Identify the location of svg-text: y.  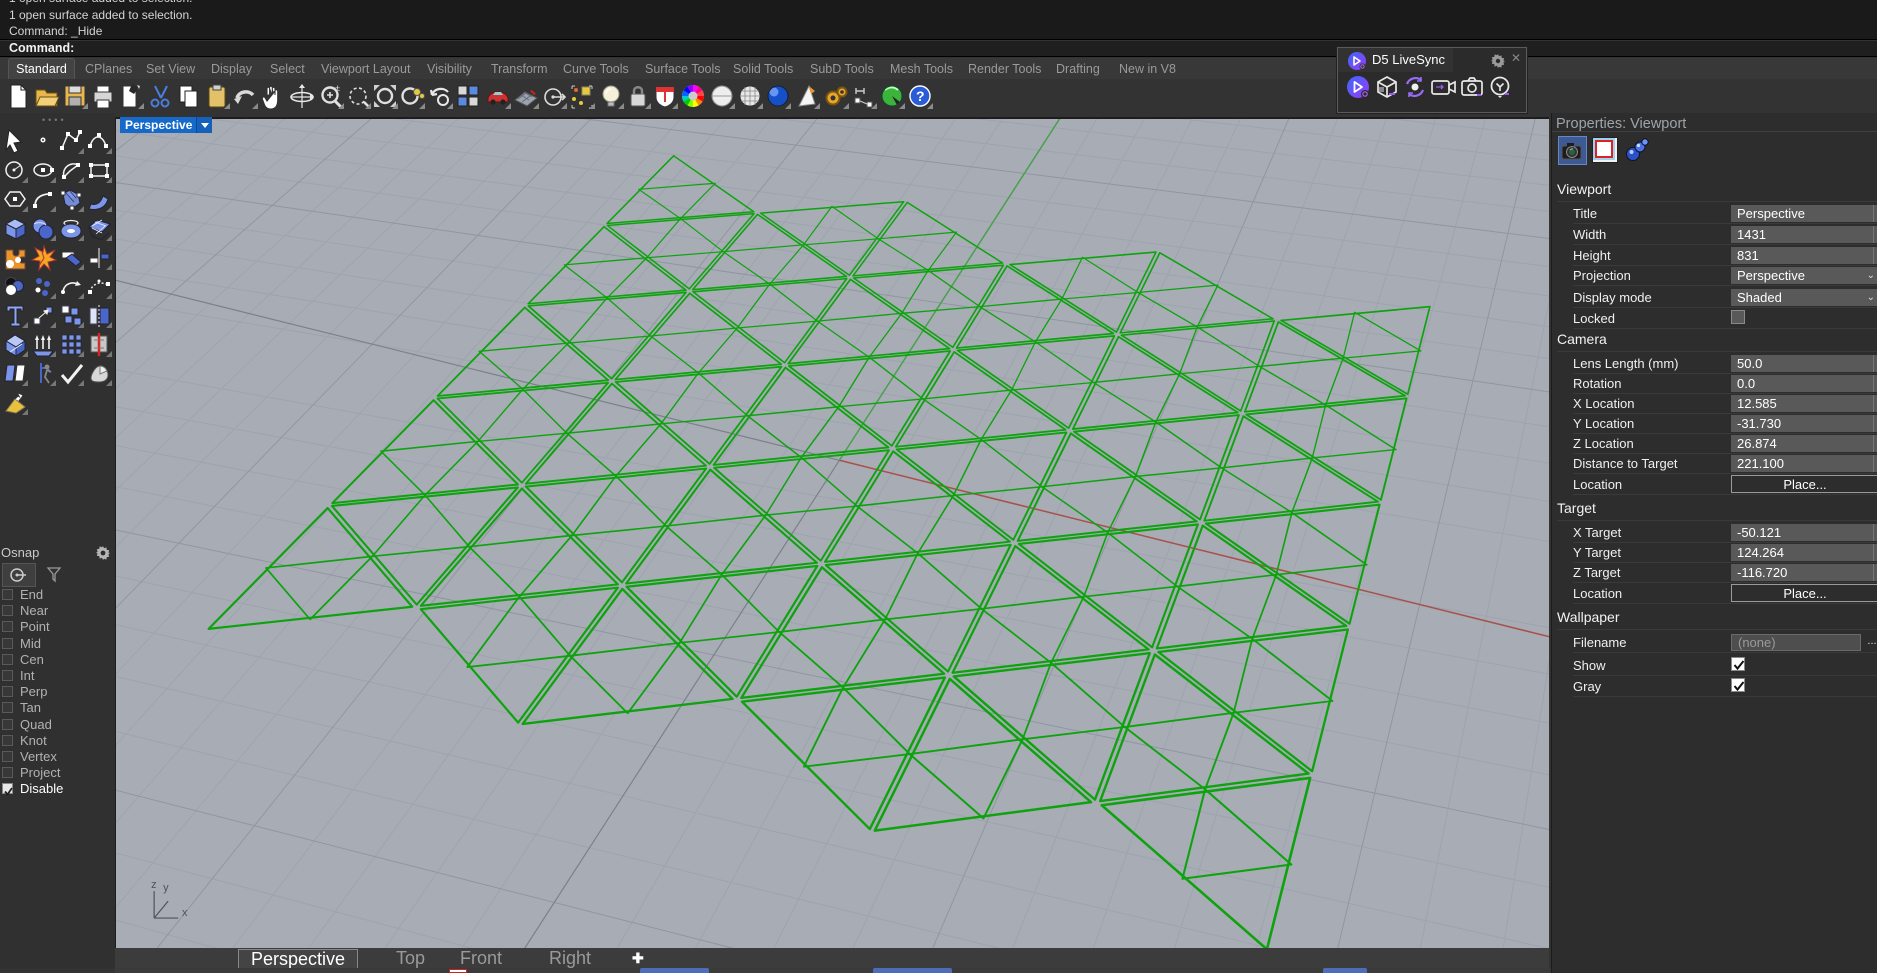
(166, 888).